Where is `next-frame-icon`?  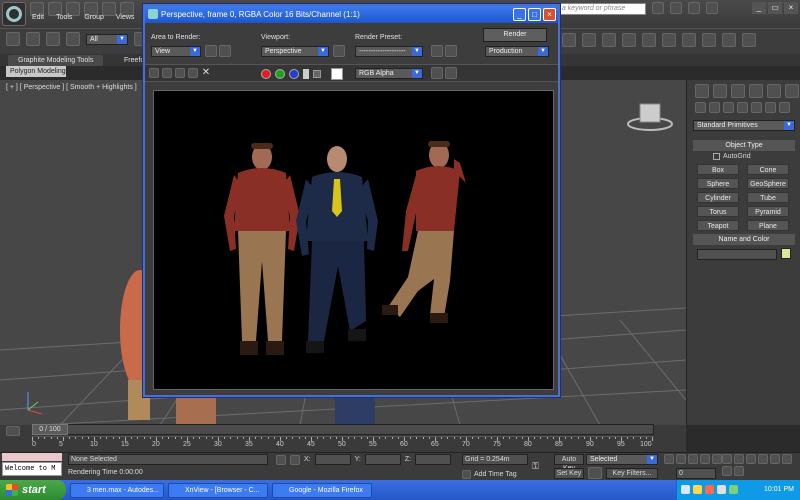
next-frame-icon is located at coordinates (705, 459).